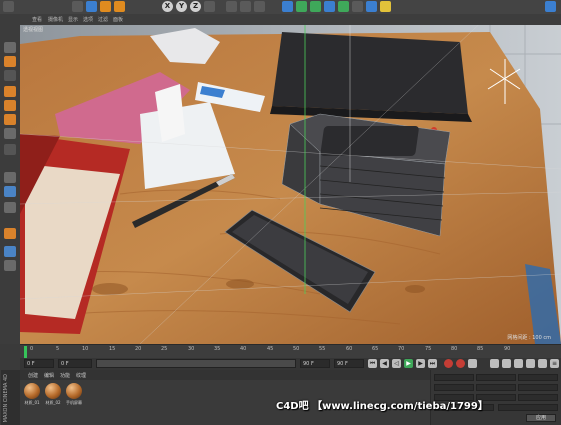  Describe the element at coordinates (75, 363) in the screenshot. I see `min-frame-field: 0 F` at that location.